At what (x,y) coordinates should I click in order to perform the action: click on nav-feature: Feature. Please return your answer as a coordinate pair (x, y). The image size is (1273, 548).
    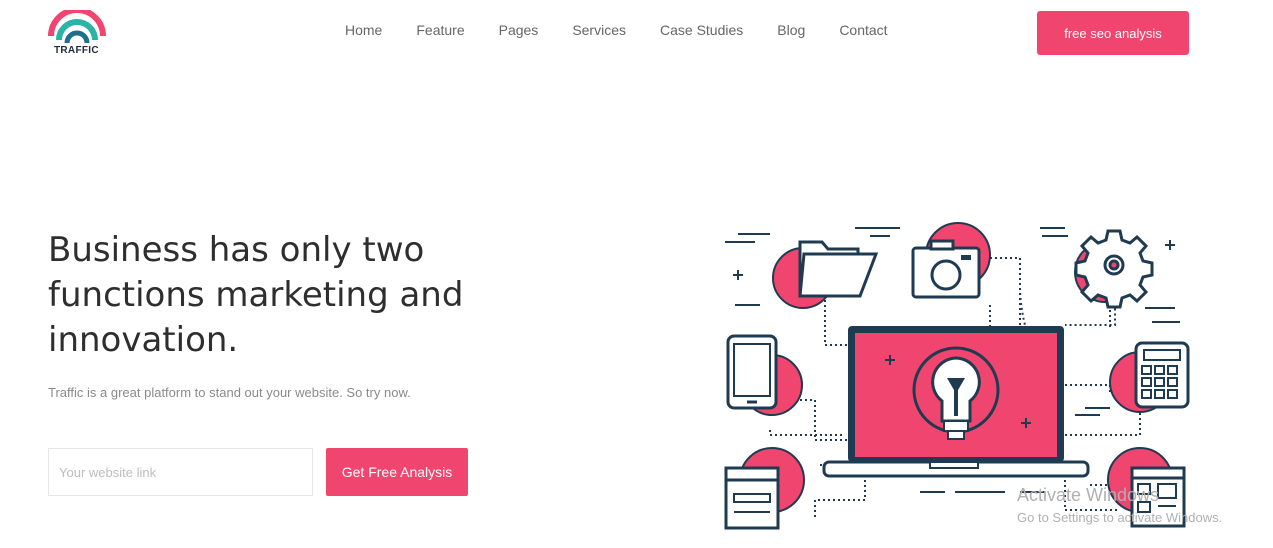
    Looking at the image, I should click on (440, 30).